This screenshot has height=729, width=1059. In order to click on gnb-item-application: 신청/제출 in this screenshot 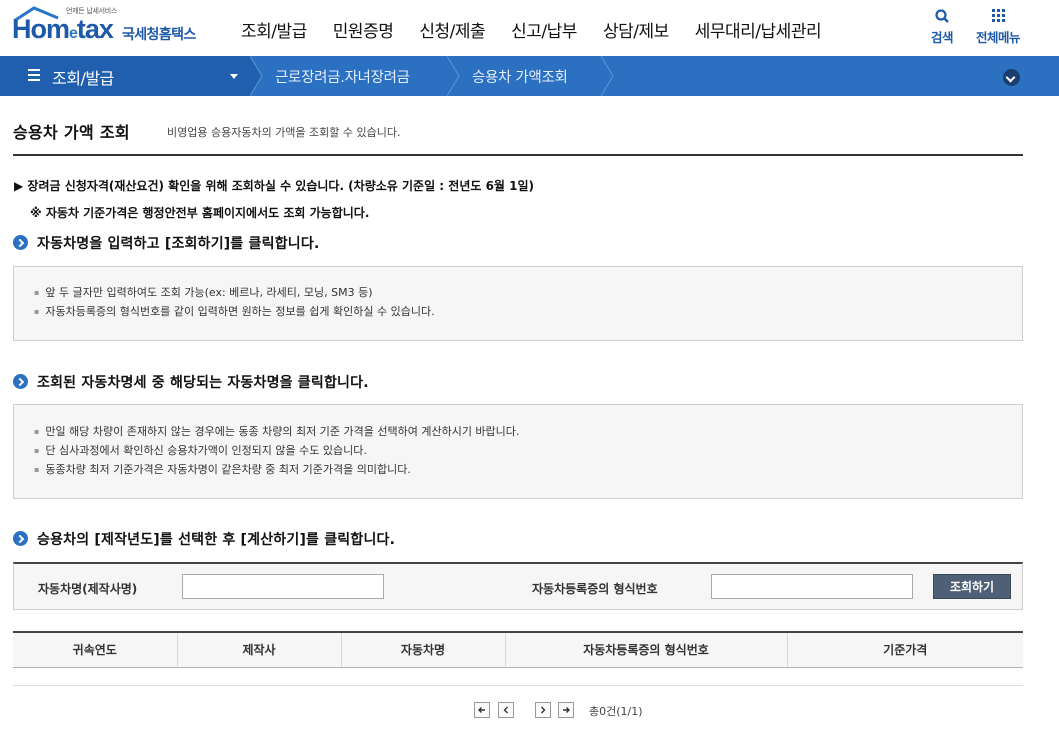, I will do `click(452, 29)`.